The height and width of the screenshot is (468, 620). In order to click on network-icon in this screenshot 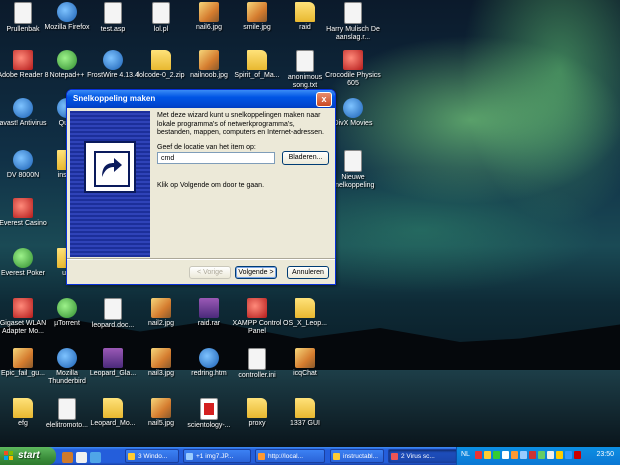, I will do `click(559, 455)`.